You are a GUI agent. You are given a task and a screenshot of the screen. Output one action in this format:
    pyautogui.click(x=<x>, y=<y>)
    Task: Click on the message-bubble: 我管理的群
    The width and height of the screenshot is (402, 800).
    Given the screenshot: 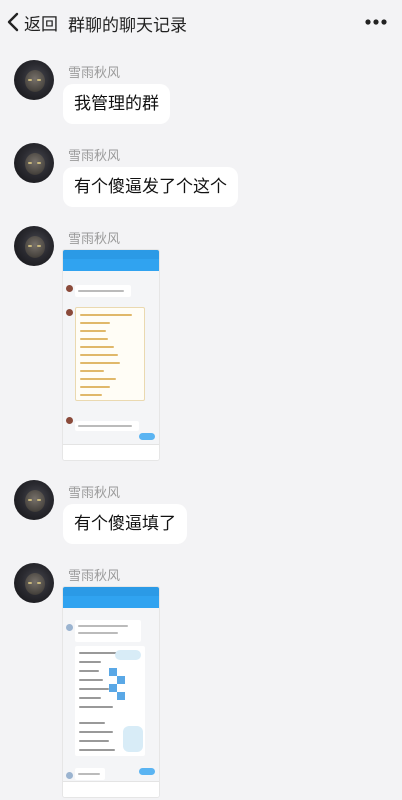 What is the action you would take?
    pyautogui.click(x=116, y=104)
    